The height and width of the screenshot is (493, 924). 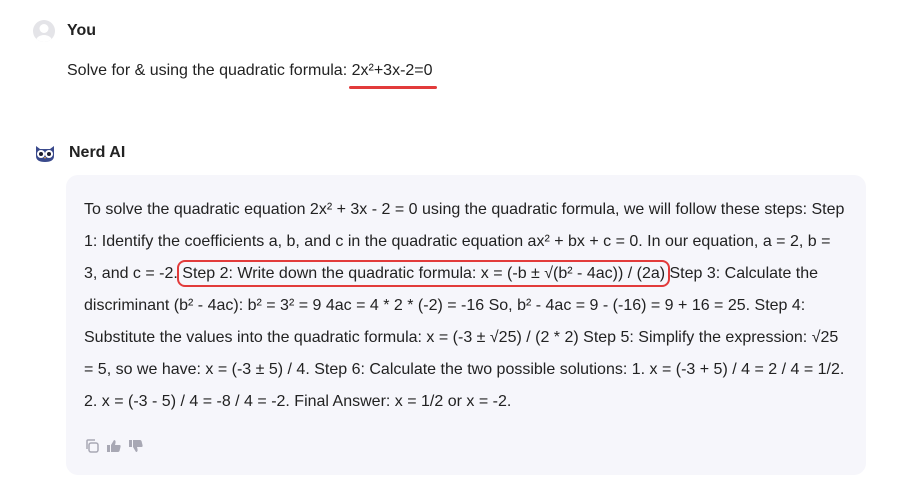 What do you see at coordinates (392, 87) in the screenshot?
I see `equation-underline-annotation` at bounding box center [392, 87].